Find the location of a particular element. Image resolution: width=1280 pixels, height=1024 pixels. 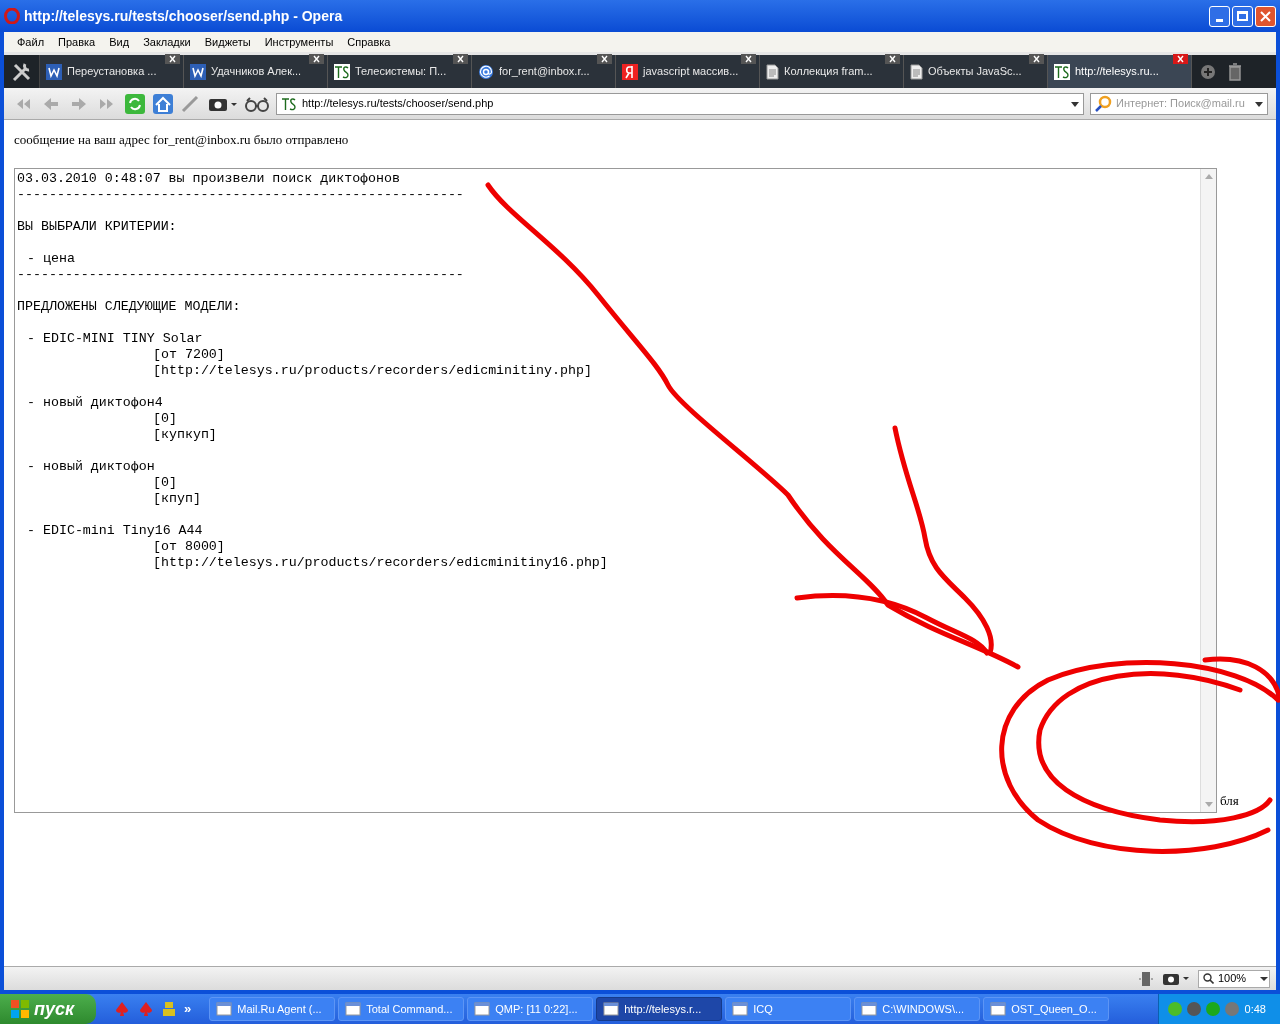

url-text: http://telesys.ru/tests/chooser/send.php is located at coordinates (398, 104).